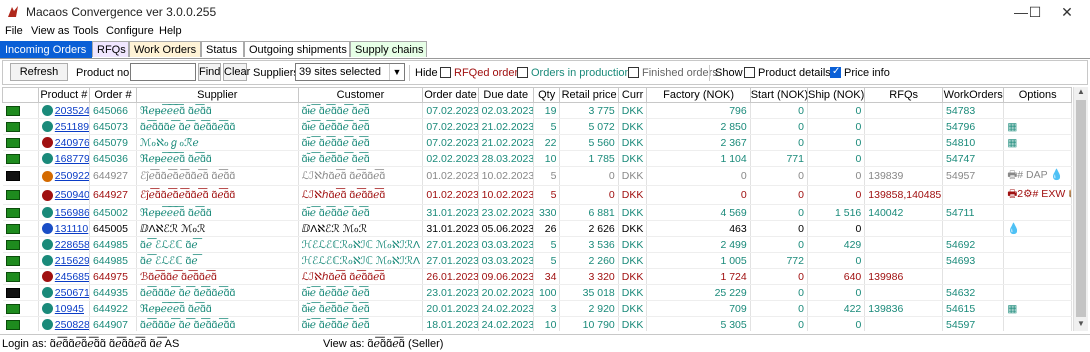 The height and width of the screenshot is (352, 1090). I want to click on clear-button: Clear, so click(236, 72).